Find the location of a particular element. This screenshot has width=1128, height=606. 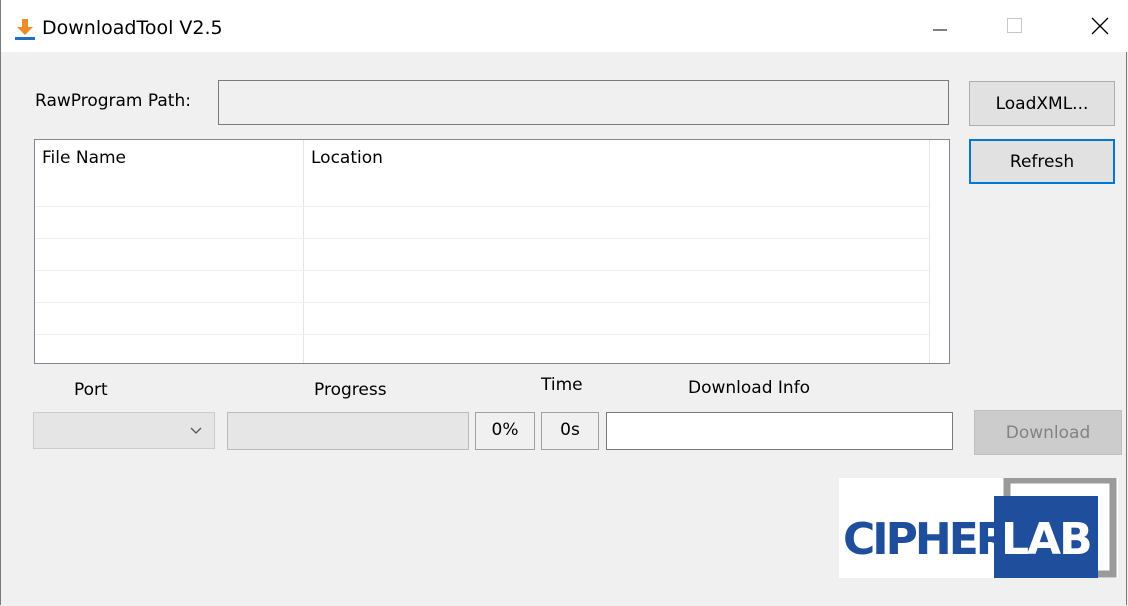

svg-text: CIPHER is located at coordinates (926, 539).